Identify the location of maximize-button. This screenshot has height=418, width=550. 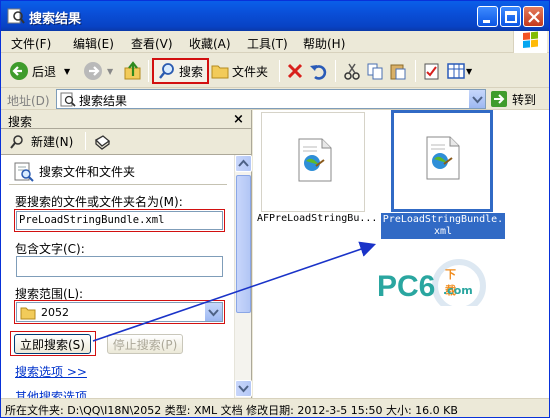
(510, 16).